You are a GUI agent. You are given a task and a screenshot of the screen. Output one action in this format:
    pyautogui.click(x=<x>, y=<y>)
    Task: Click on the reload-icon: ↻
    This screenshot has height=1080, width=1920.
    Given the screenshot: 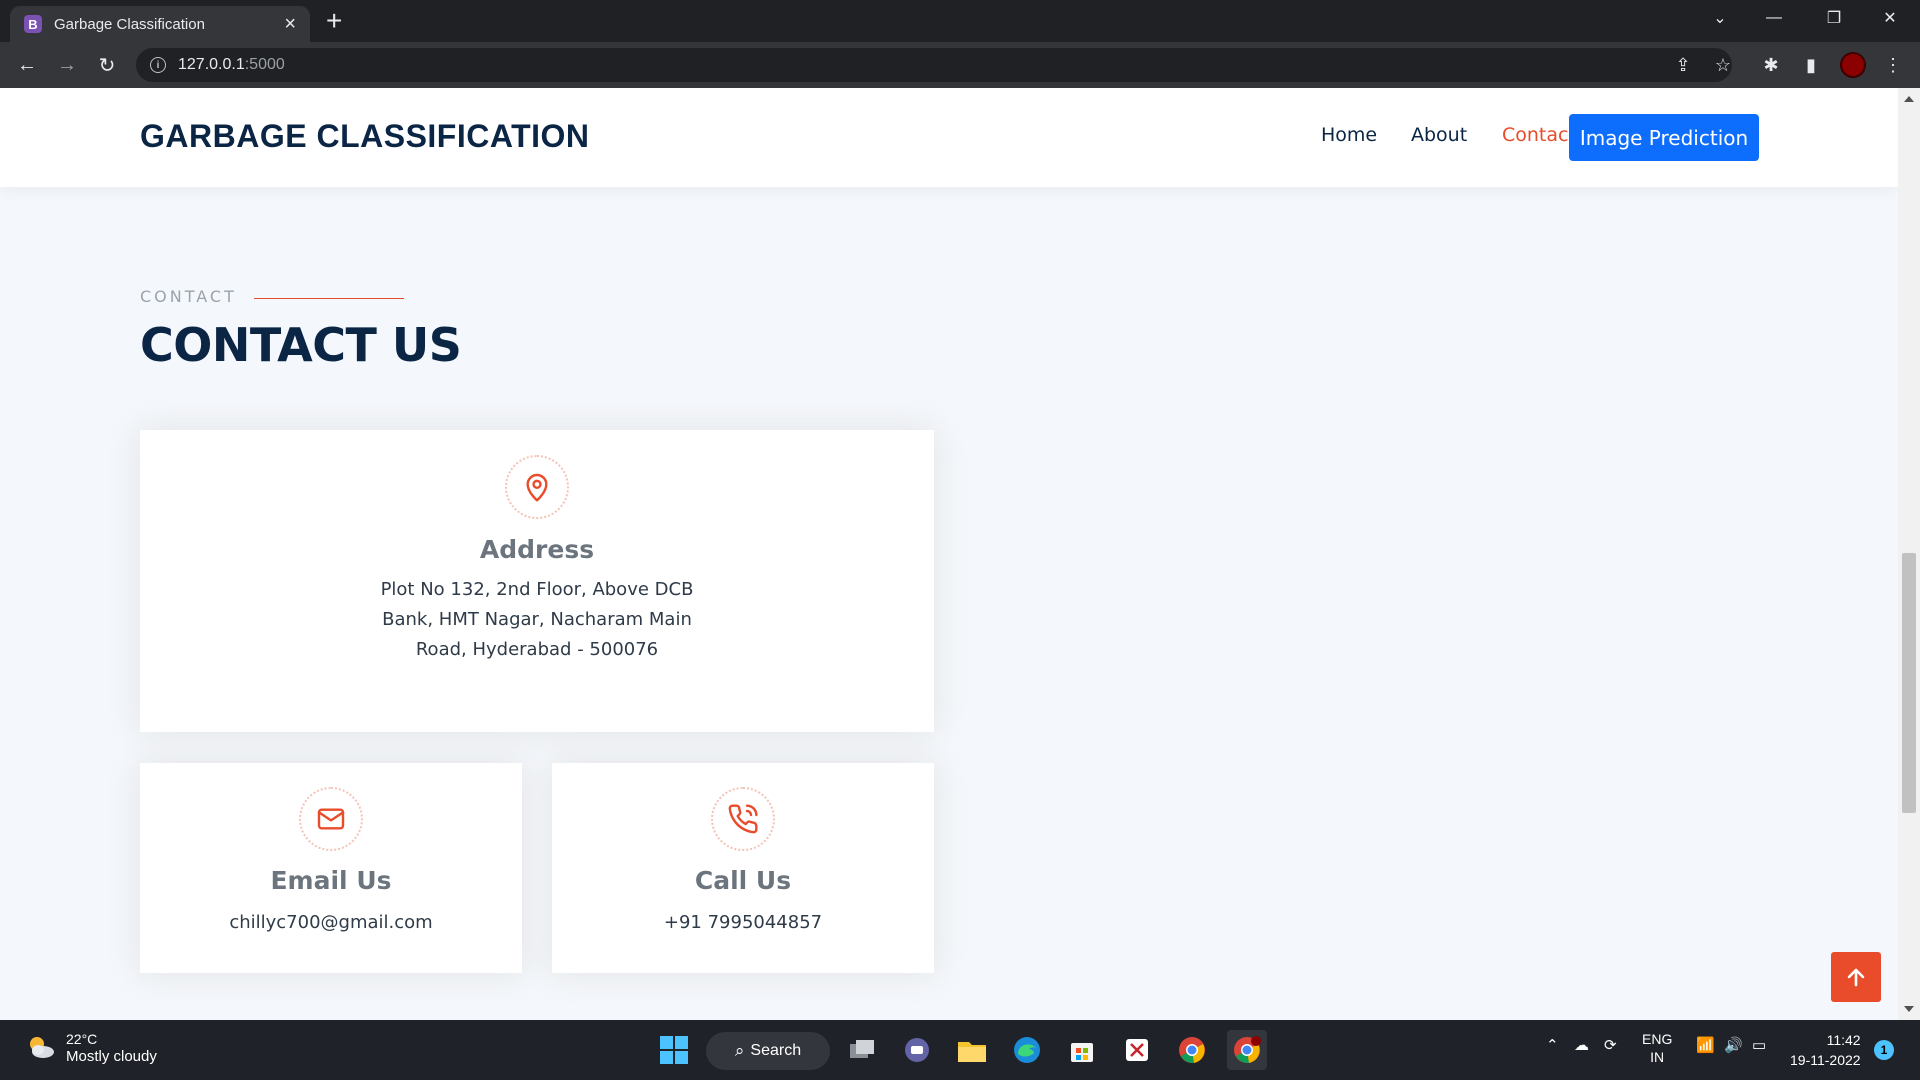 What is the action you would take?
    pyautogui.click(x=107, y=65)
    